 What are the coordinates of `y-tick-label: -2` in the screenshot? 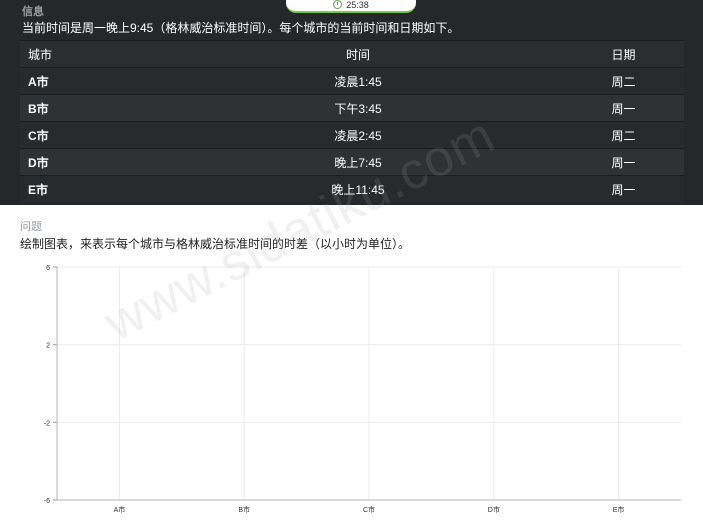 It's located at (47, 423).